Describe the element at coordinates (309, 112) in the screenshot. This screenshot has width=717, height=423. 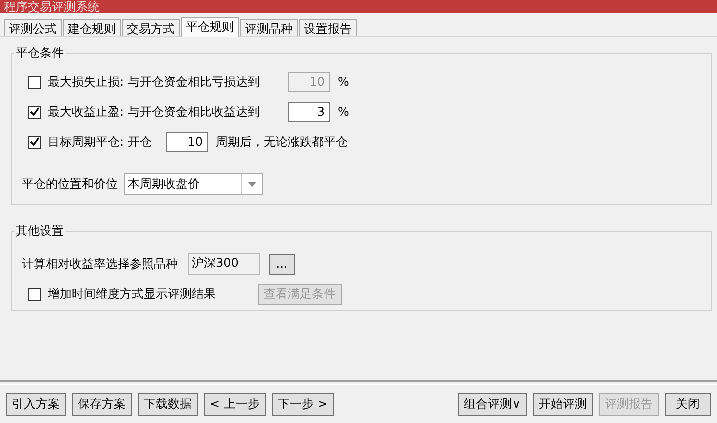
I see `number-field: 3` at that location.